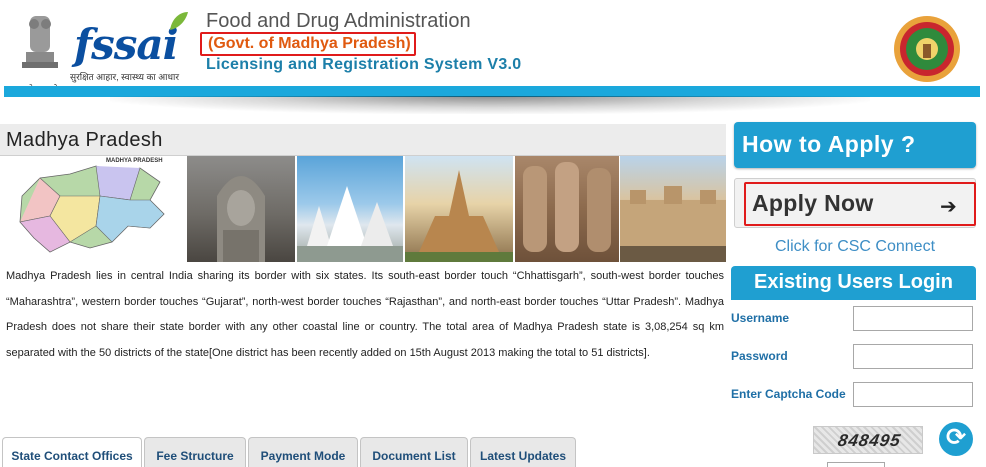 Image resolution: width=986 pixels, height=467 pixels. What do you see at coordinates (363, 140) in the screenshot?
I see `state-heading-bar: Madhya Pradesh` at bounding box center [363, 140].